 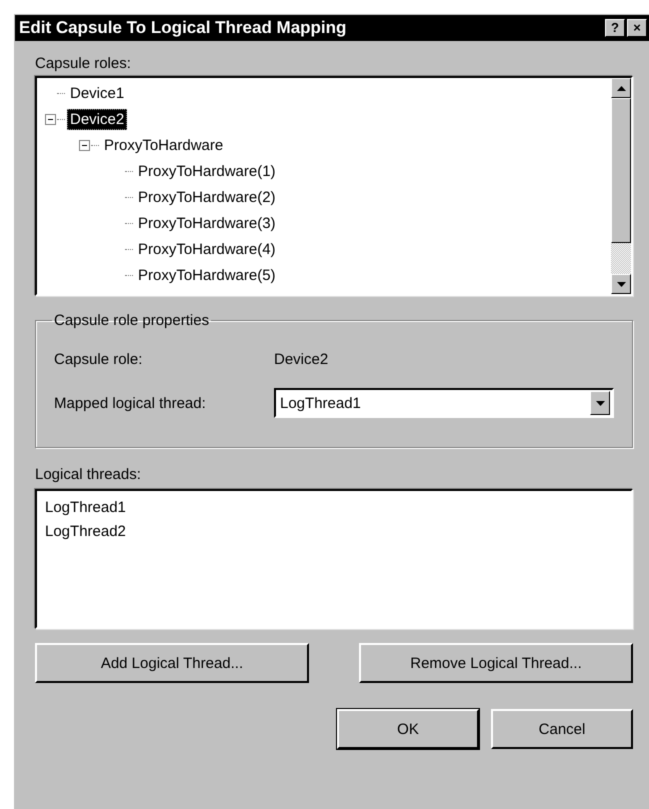 What do you see at coordinates (99, 359) in the screenshot?
I see `capsule-role-label: Capsule role:` at bounding box center [99, 359].